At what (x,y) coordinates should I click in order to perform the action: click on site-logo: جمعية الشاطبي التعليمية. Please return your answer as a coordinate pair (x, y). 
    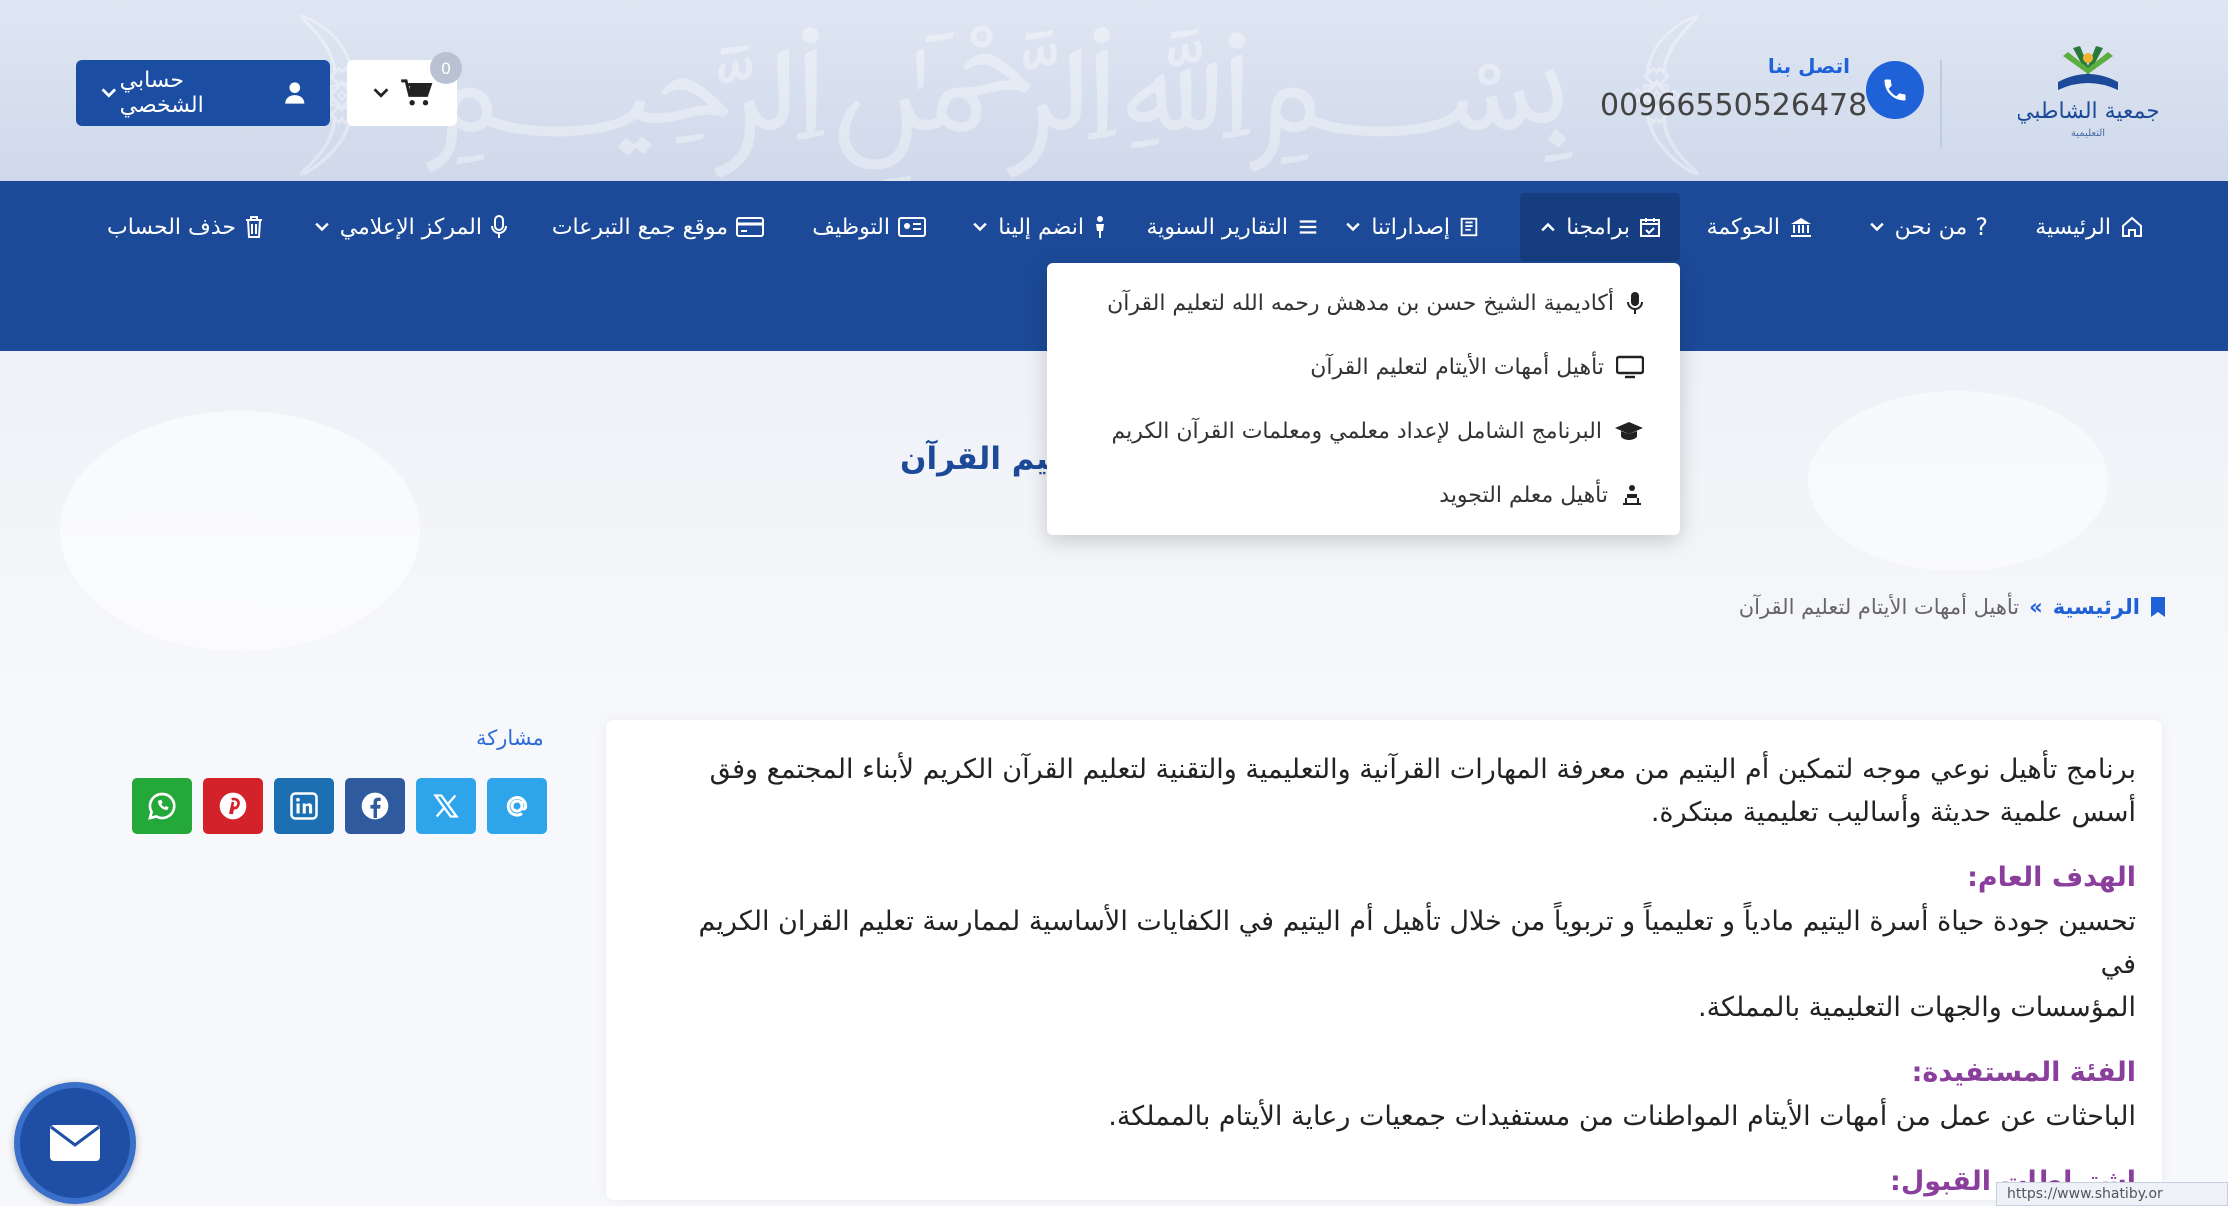
    Looking at the image, I should click on (2088, 91).